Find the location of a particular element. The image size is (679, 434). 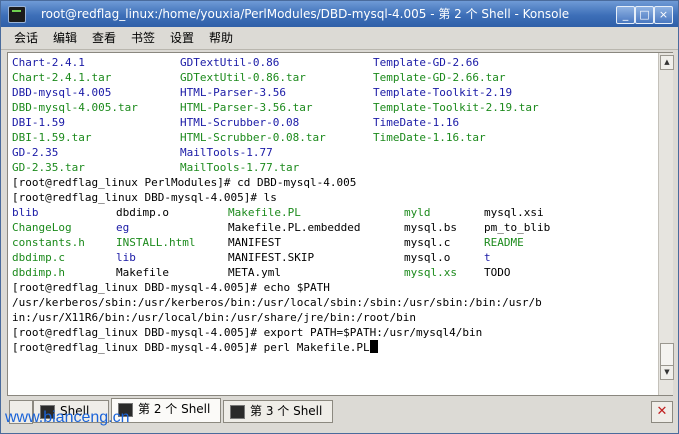

ls-entry: DBI-1.59 is located at coordinates (38, 122).